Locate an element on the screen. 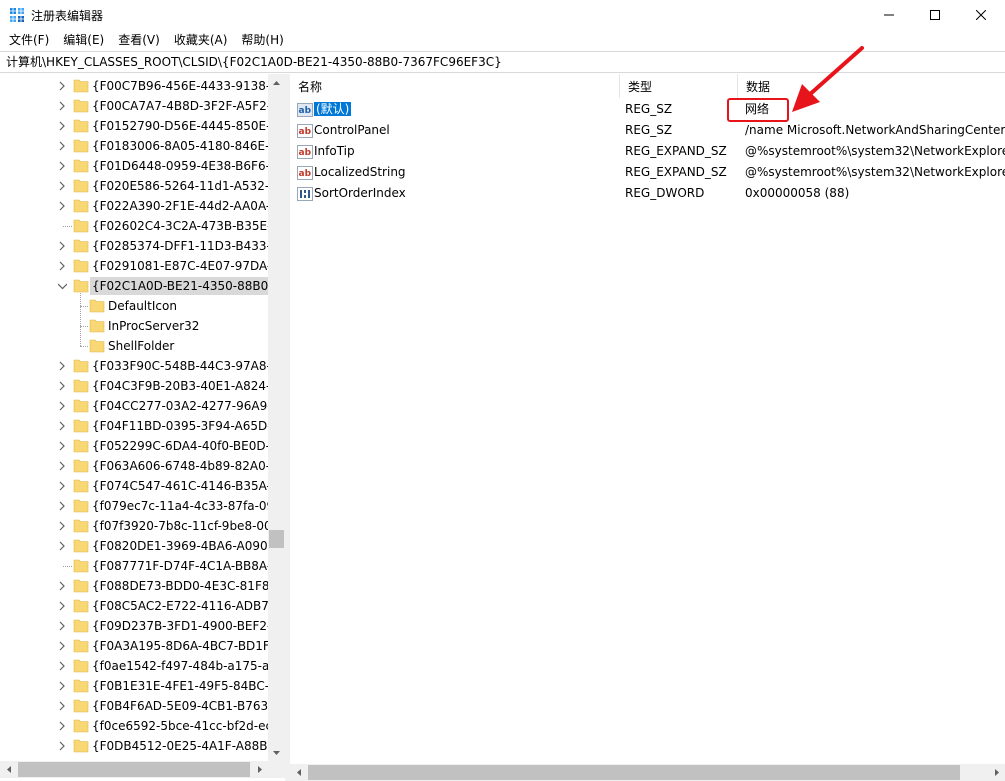  tree-key-item: {f0ce6592-5bce-41cc-bf2d-ec4 is located at coordinates (134, 726).